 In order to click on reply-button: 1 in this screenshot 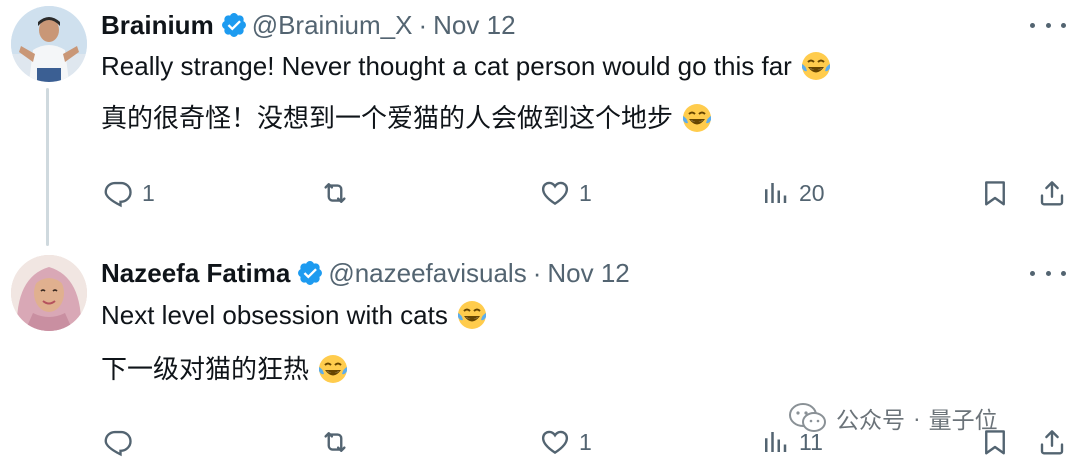, I will do `click(129, 193)`.